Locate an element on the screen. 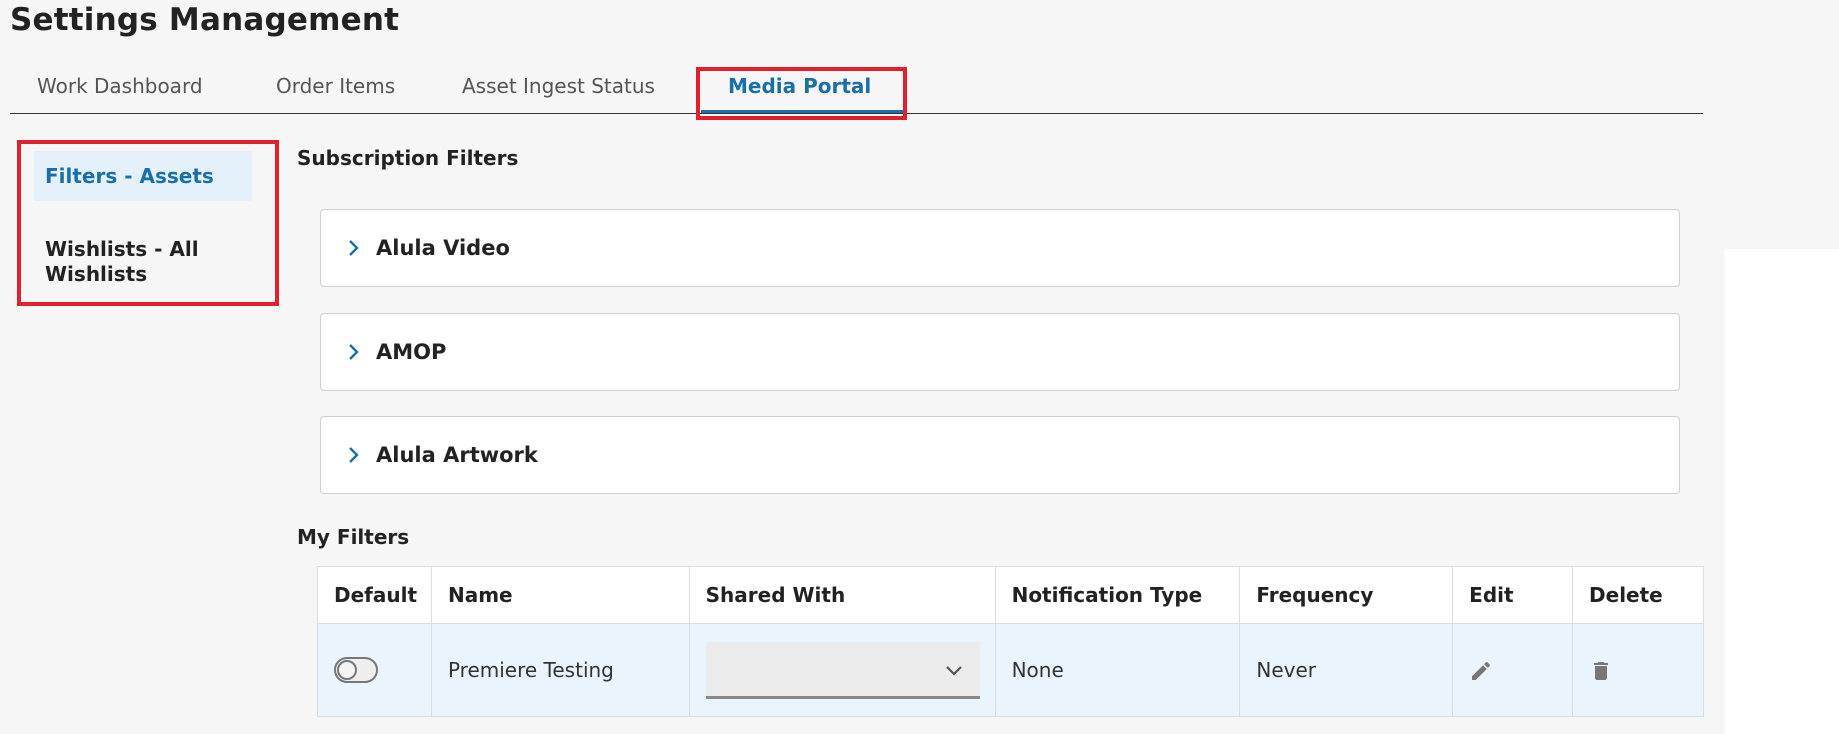 This screenshot has width=1839, height=734. edit-cell is located at coordinates (1513, 670).